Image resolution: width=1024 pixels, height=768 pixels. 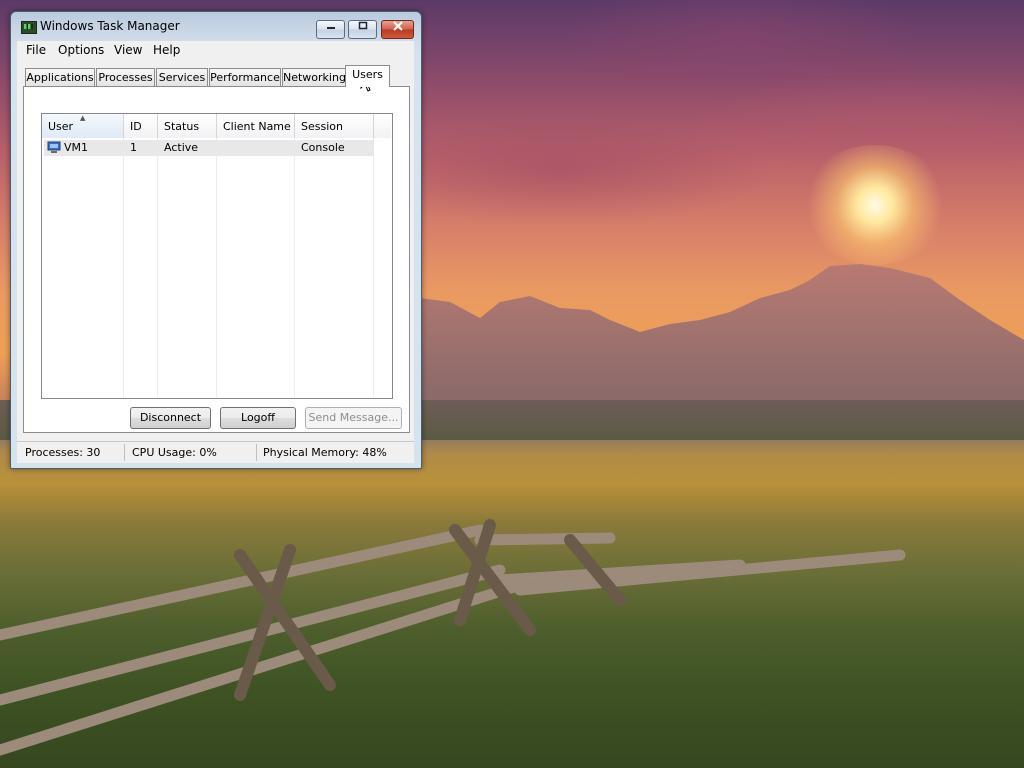 What do you see at coordinates (166, 50) in the screenshot?
I see `menu-help: Help` at bounding box center [166, 50].